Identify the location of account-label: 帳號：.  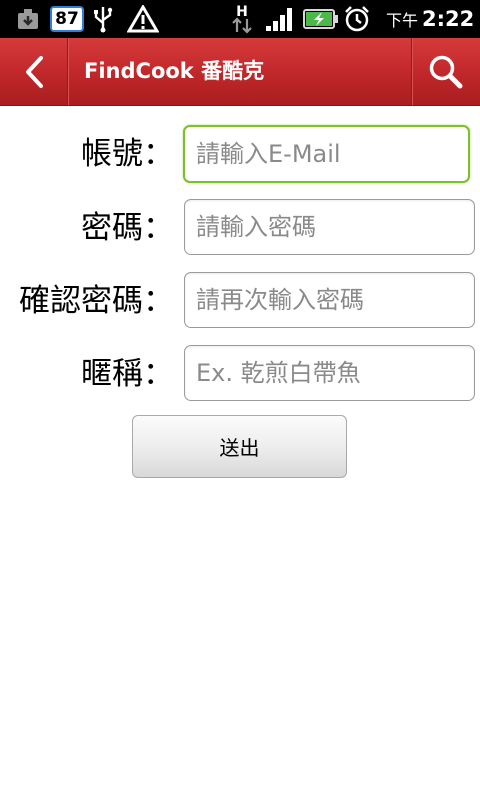
(127, 154).